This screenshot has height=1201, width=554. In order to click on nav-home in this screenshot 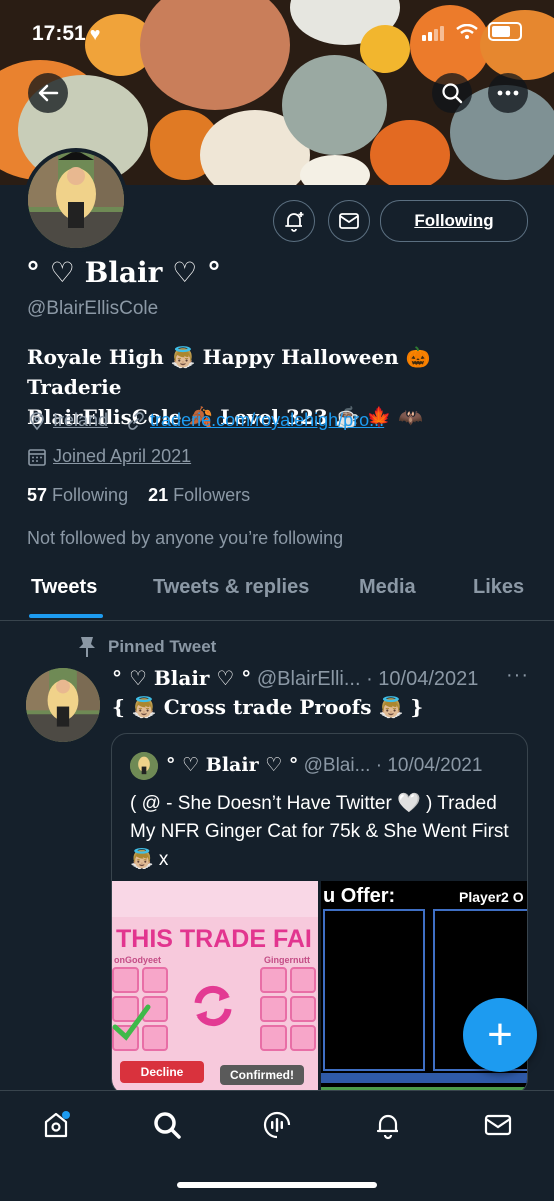, I will do `click(56, 1125)`.